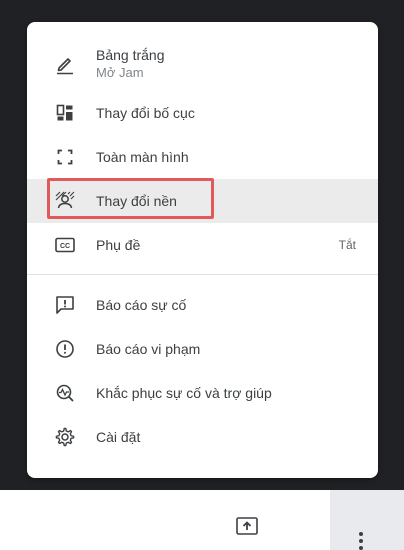  What do you see at coordinates (65, 305) in the screenshot?
I see `feedback-icon` at bounding box center [65, 305].